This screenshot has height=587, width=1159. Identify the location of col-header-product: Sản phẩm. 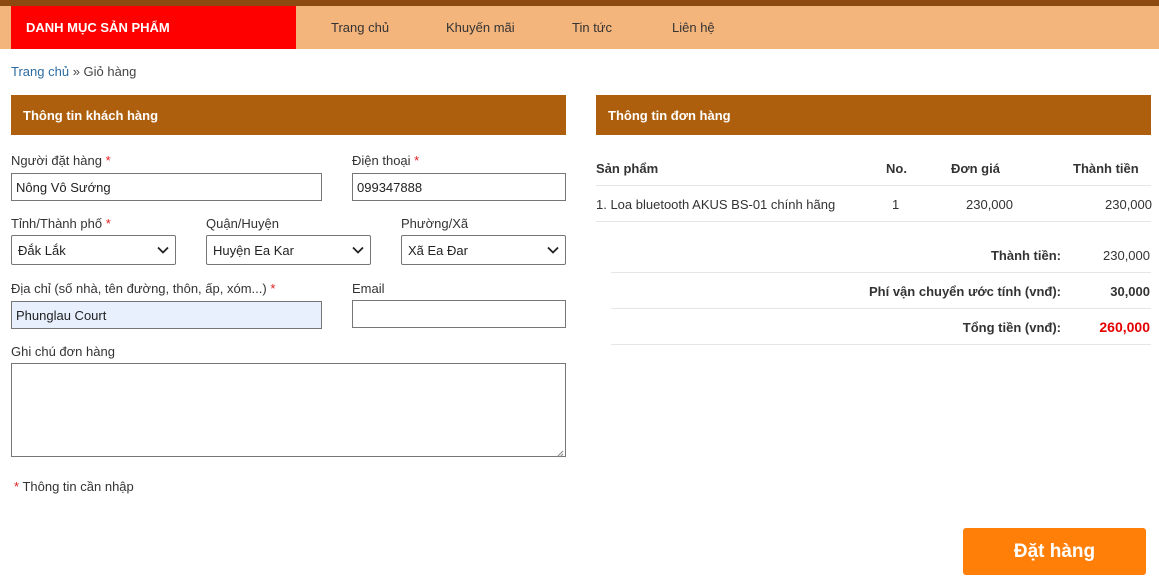
(627, 168).